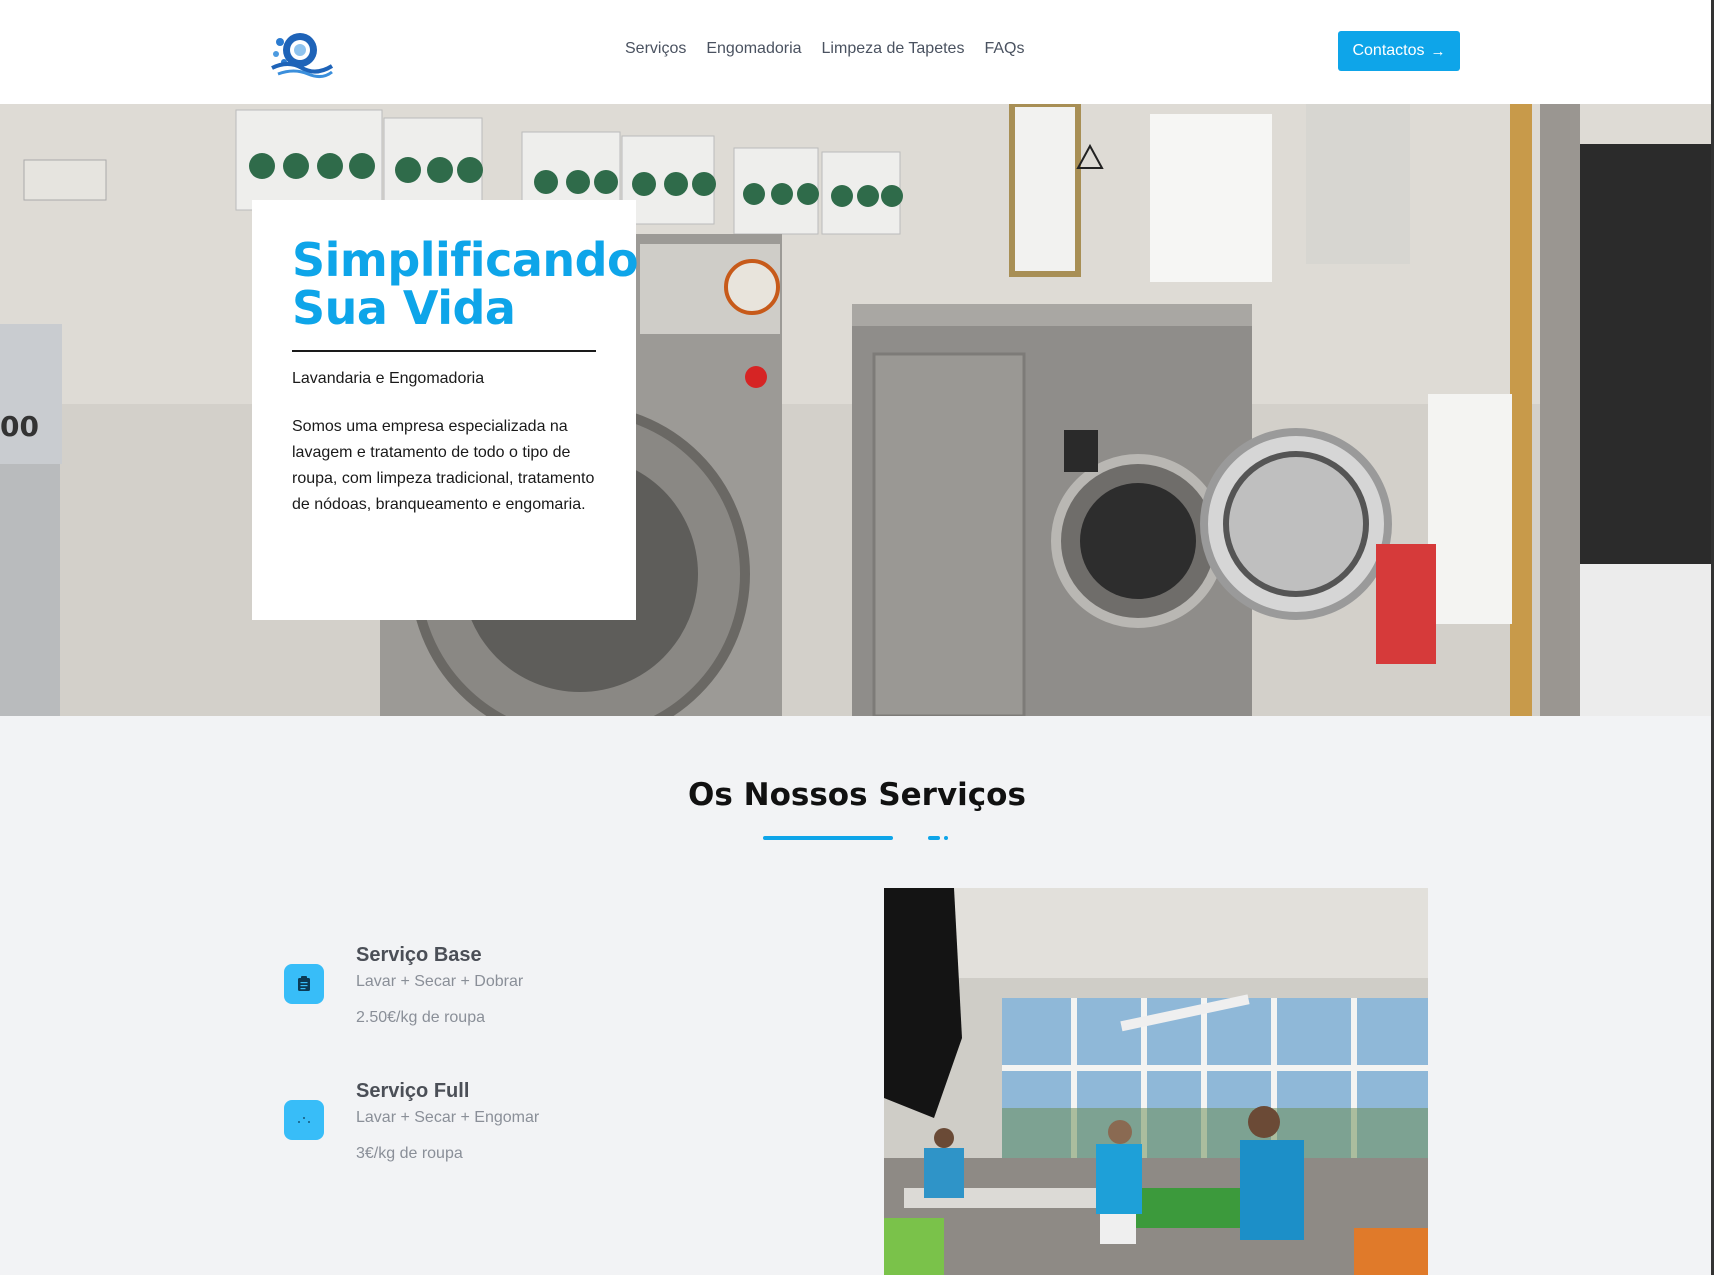  Describe the element at coordinates (1156, 1081) in the screenshot. I see `ironing-room-photo` at that location.